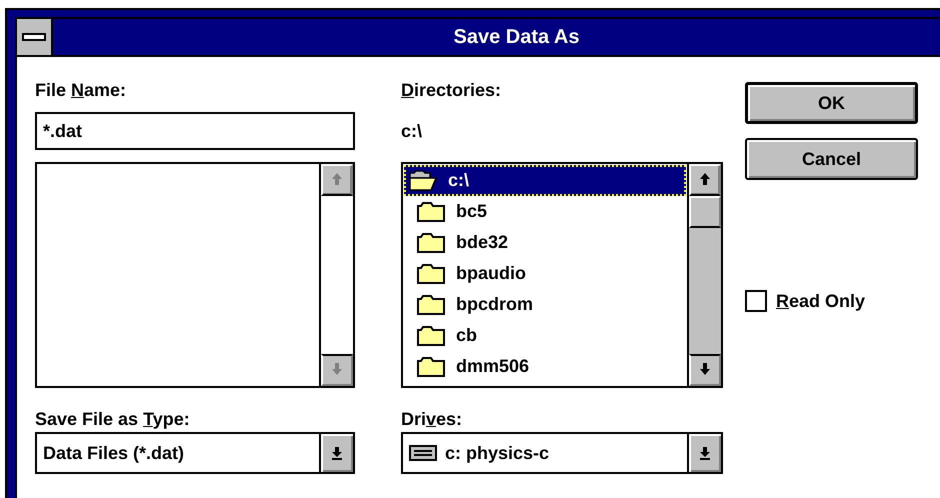 This screenshot has height=498, width=940. Describe the element at coordinates (545, 273) in the screenshot. I see `directory-item: bpaudio` at that location.